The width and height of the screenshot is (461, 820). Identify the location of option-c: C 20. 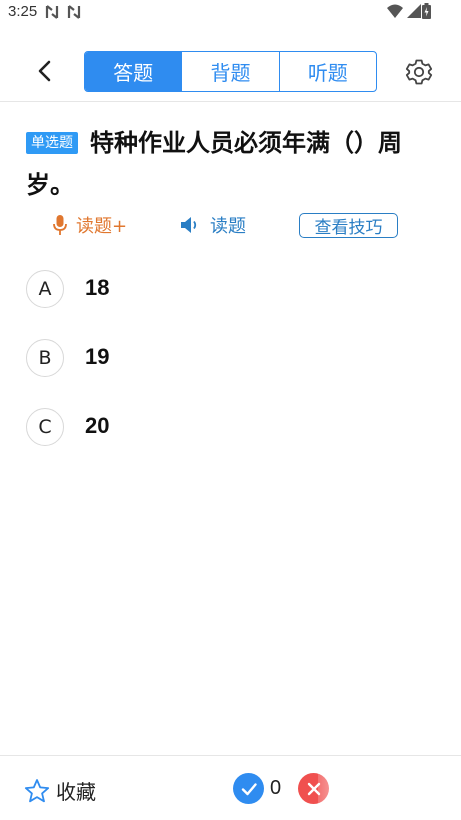
(231, 442).